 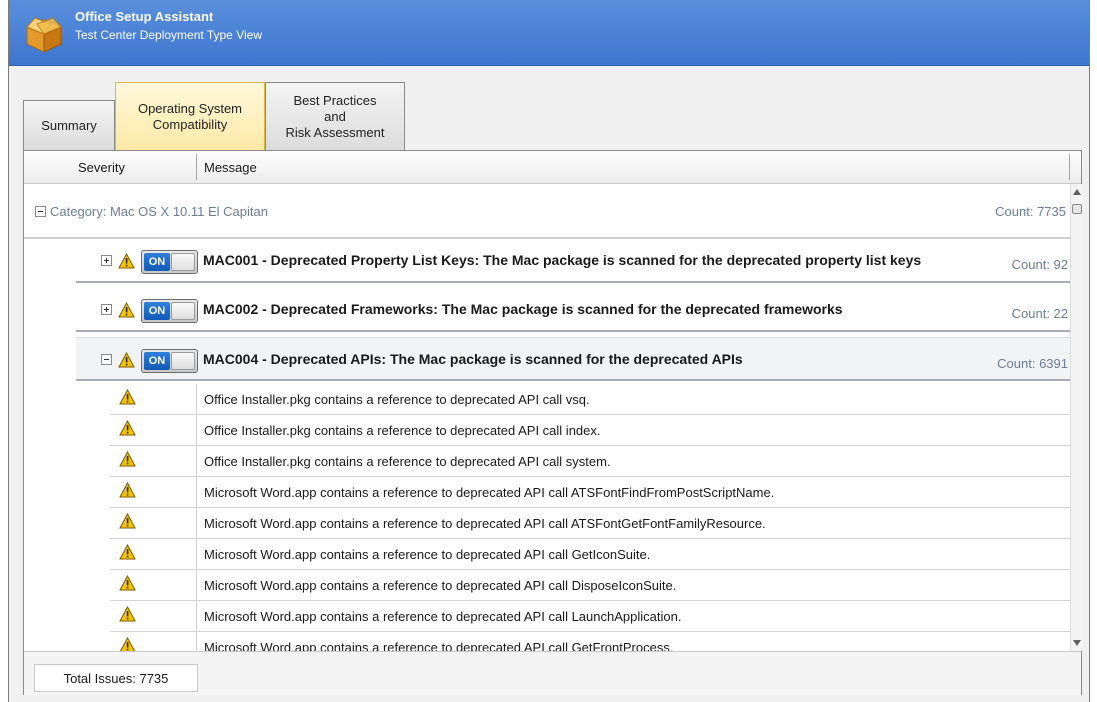 I want to click on column-header-severity: Severity, so click(x=101, y=167).